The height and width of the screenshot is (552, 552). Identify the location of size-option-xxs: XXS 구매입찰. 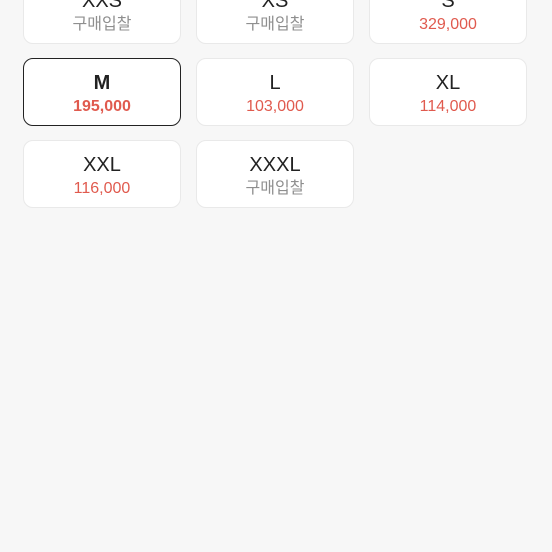
(102, 22).